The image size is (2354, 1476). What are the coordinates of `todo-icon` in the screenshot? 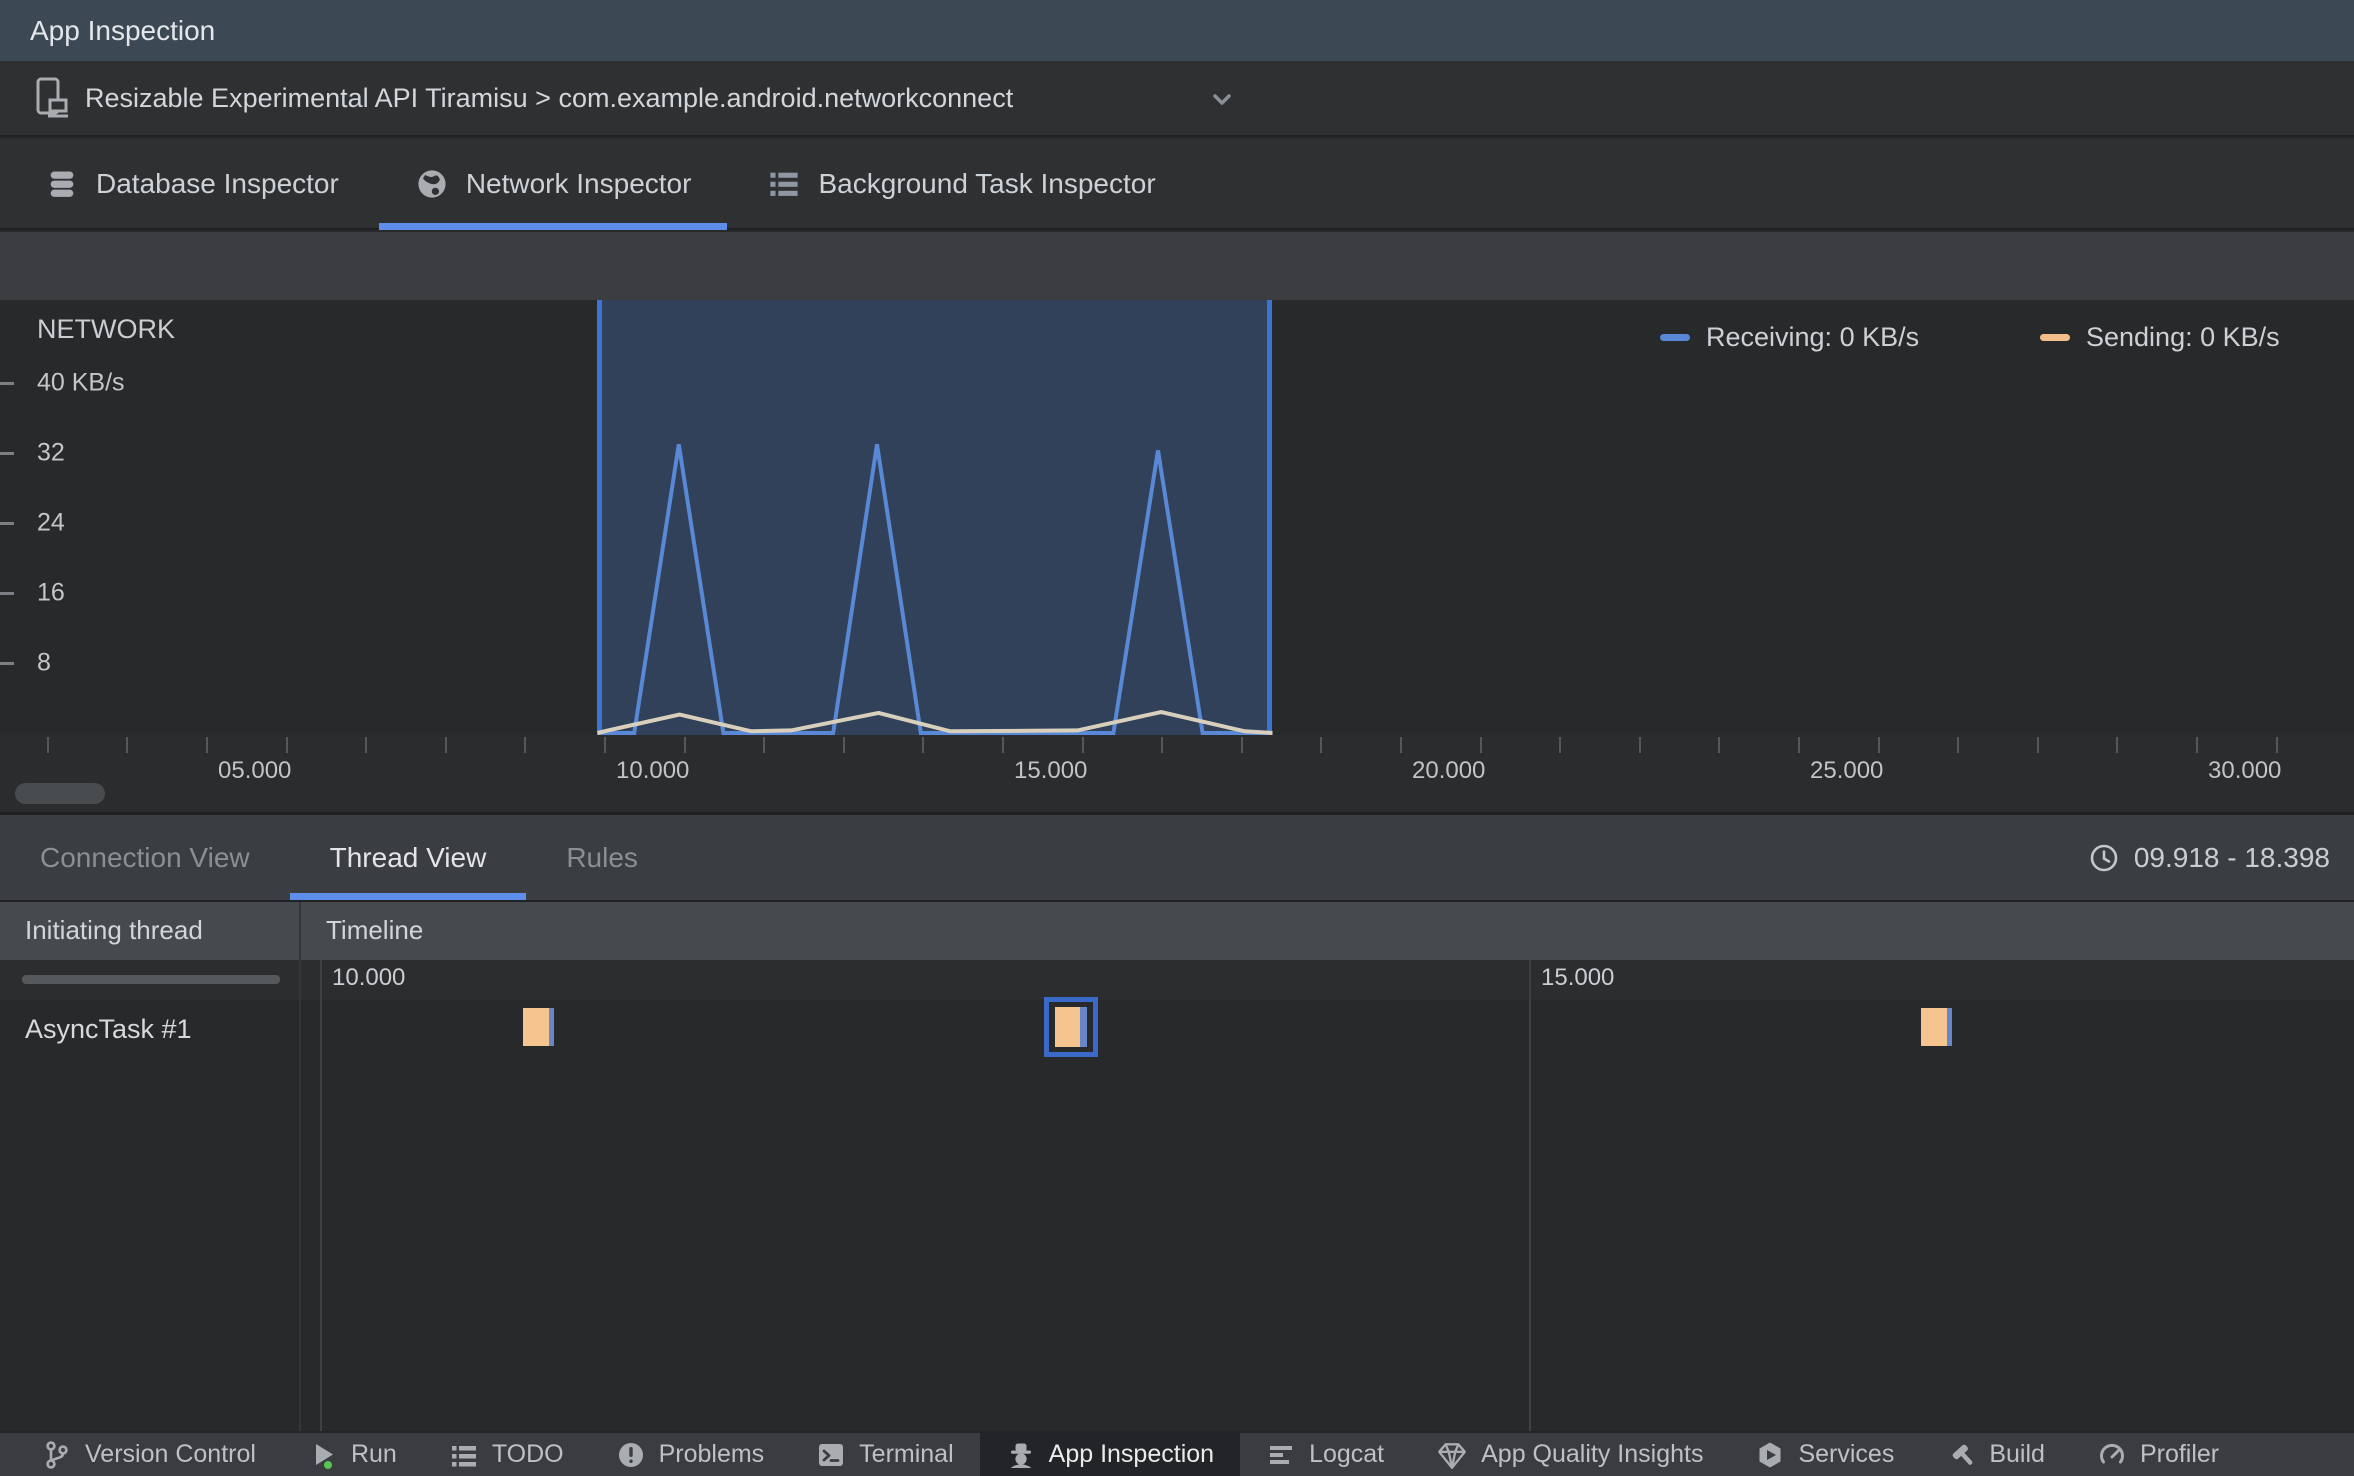 It's located at (464, 1455).